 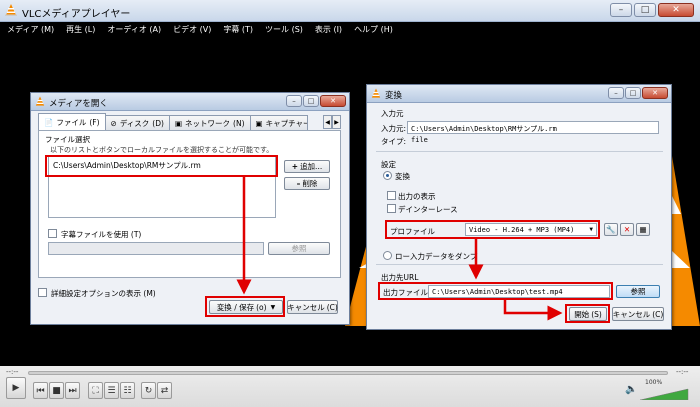 What do you see at coordinates (332, 307) in the screenshot?
I see `cancel-shortcut: (C)` at bounding box center [332, 307].